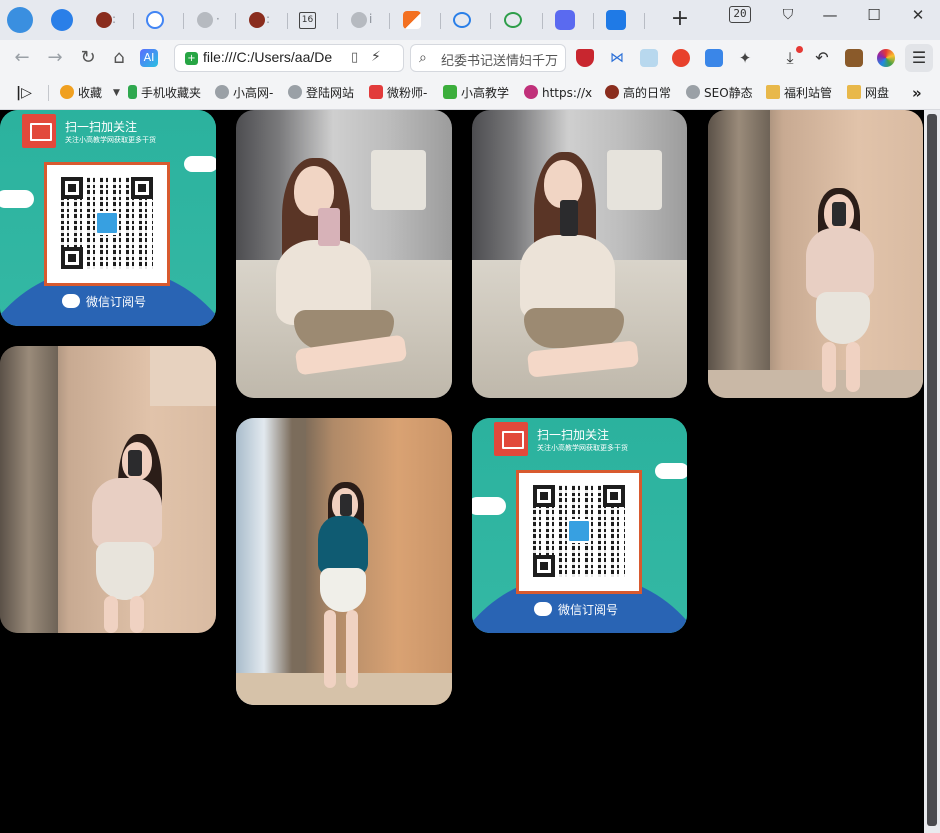 This screenshot has height=833, width=940. What do you see at coordinates (612, 92) in the screenshot?
I see `avatar-icon` at bounding box center [612, 92].